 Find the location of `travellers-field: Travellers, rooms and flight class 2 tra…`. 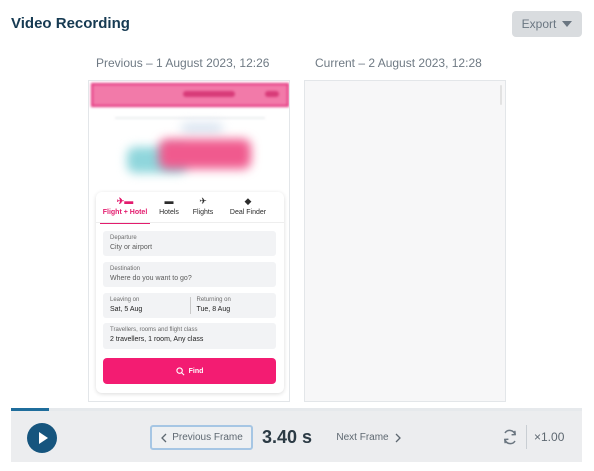

travellers-field: Travellers, rooms and flight class 2 tra… is located at coordinates (189, 336).